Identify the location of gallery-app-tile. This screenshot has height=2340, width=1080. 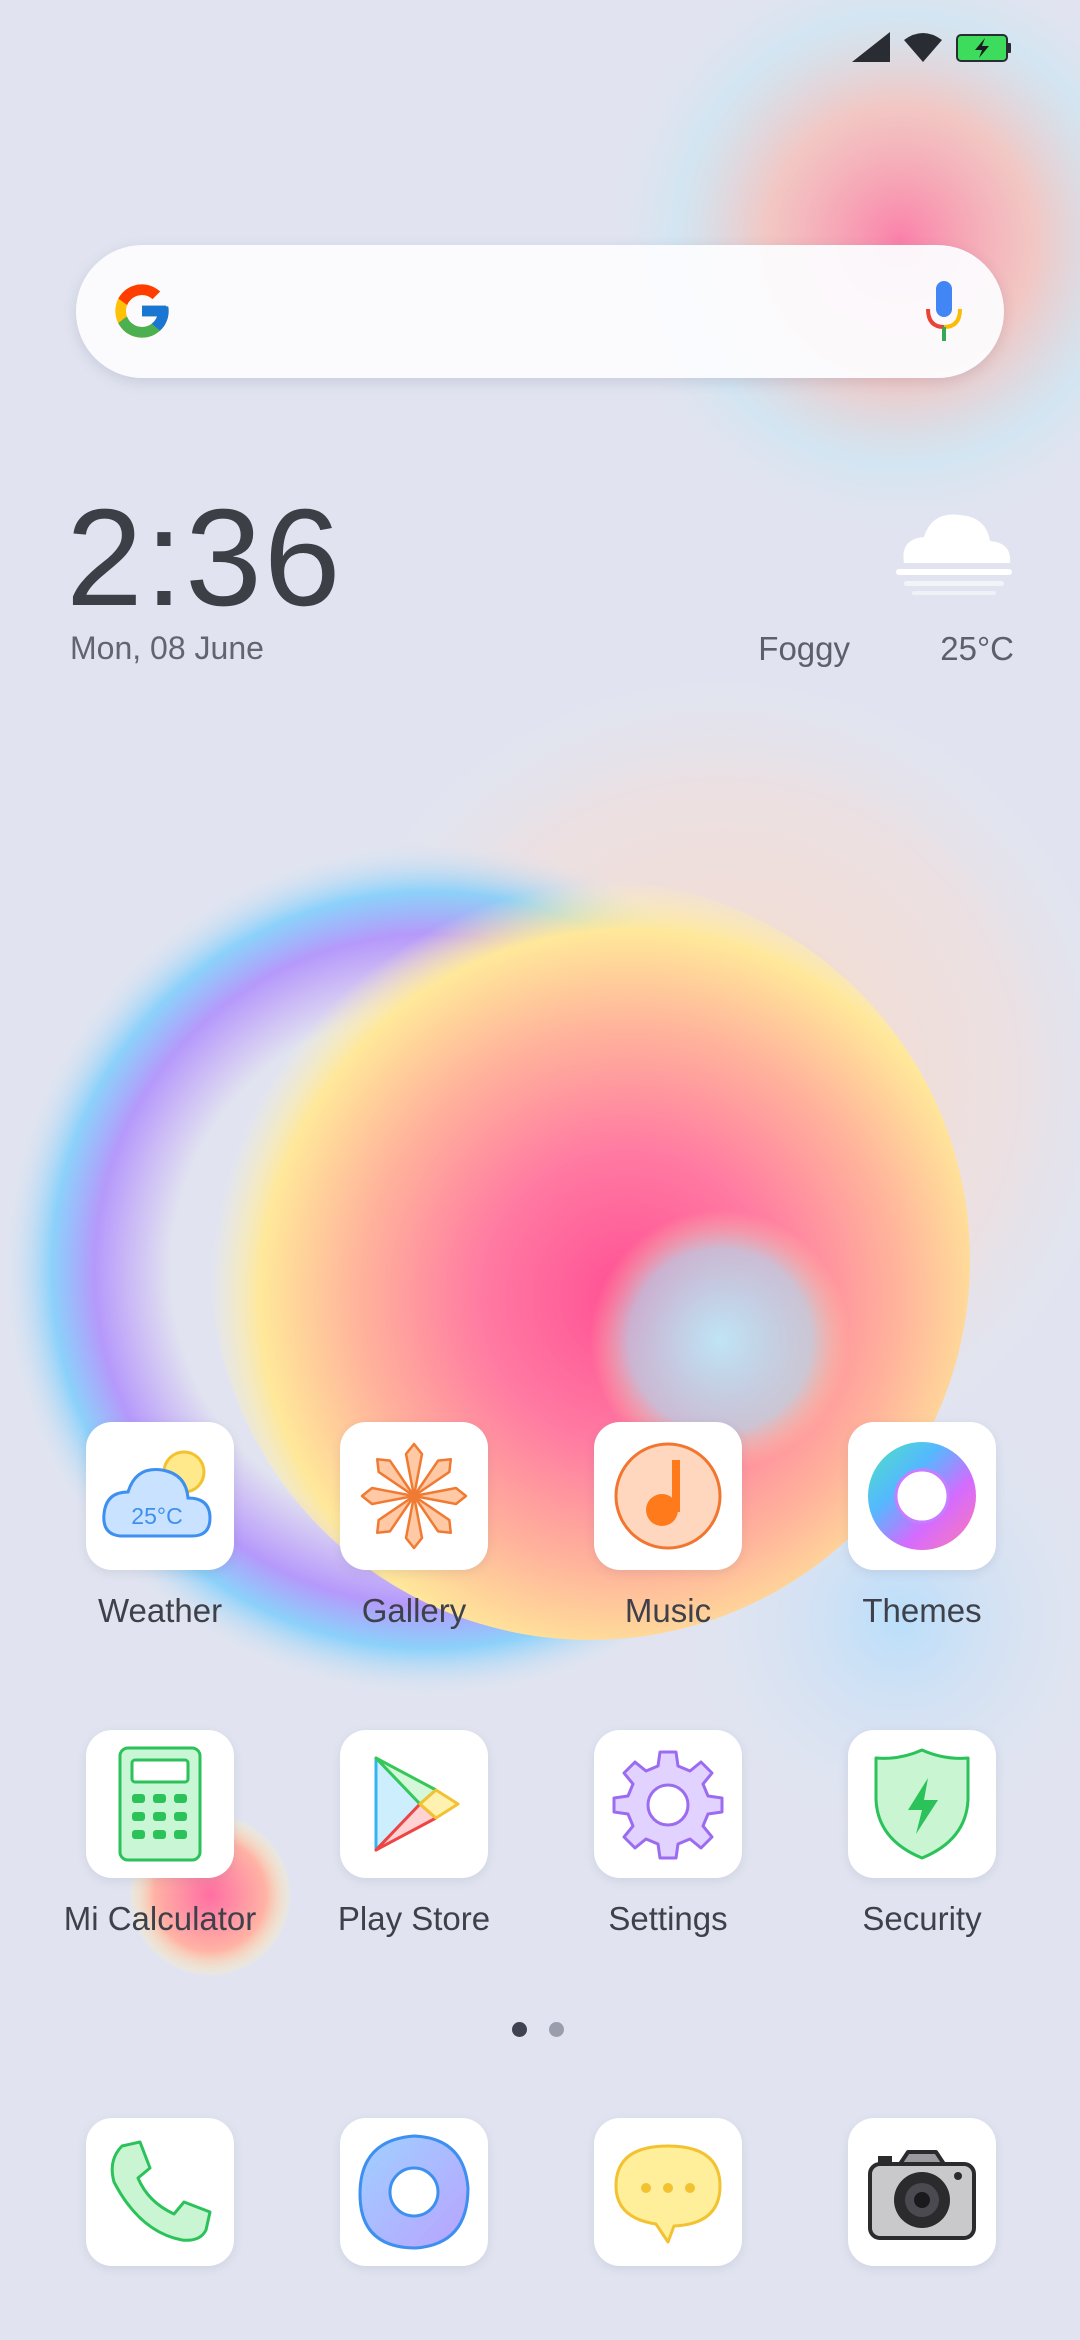
(414, 1496).